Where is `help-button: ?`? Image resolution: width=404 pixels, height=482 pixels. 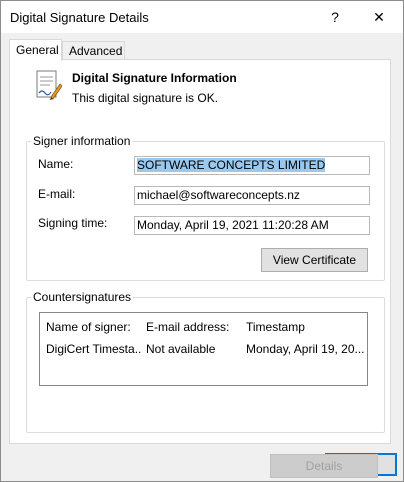
help-button: ? is located at coordinates (335, 17).